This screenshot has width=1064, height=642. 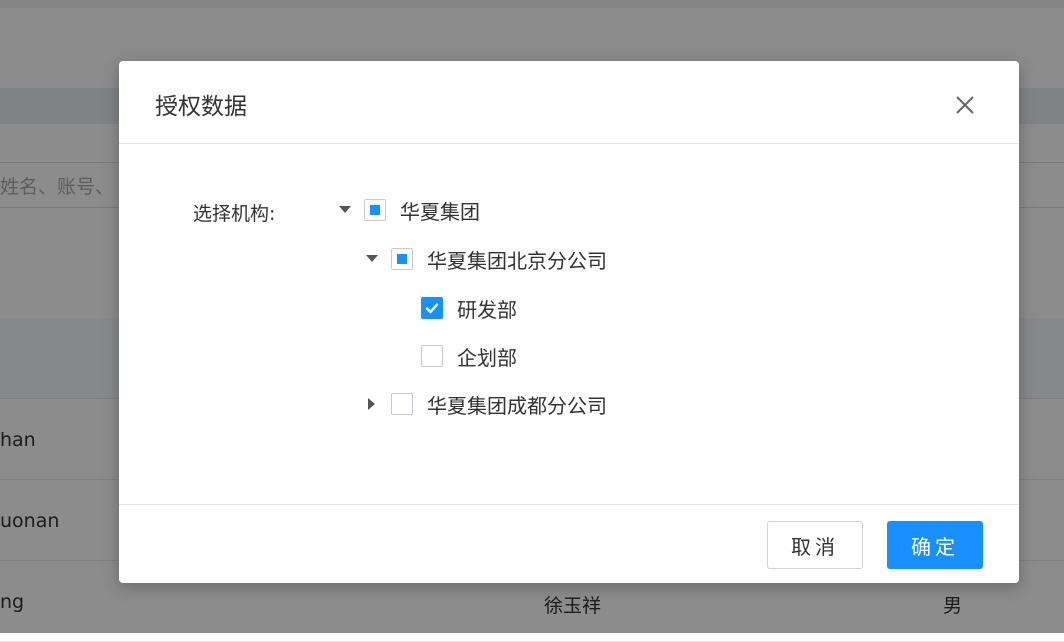 What do you see at coordinates (815, 545) in the screenshot?
I see `cancel-button: 取消` at bounding box center [815, 545].